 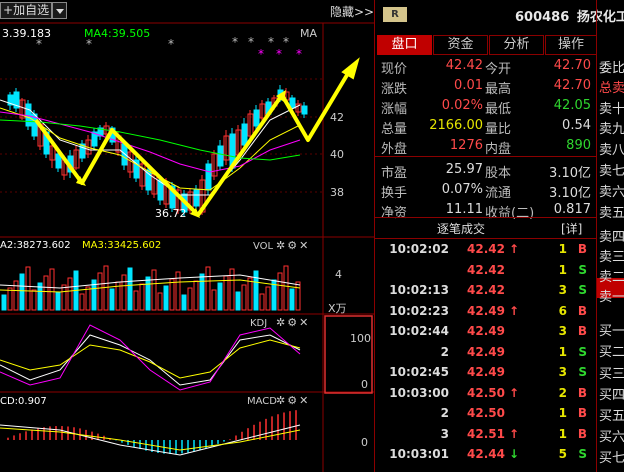 I want to click on tick-side: B, so click(x=582, y=310).